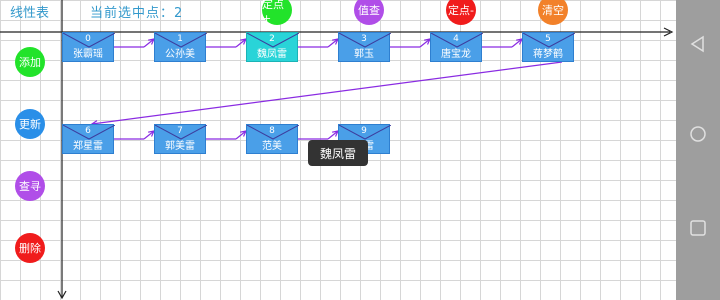 This screenshot has height=300, width=720. I want to click on node-name: 魏凤雷, so click(272, 54).